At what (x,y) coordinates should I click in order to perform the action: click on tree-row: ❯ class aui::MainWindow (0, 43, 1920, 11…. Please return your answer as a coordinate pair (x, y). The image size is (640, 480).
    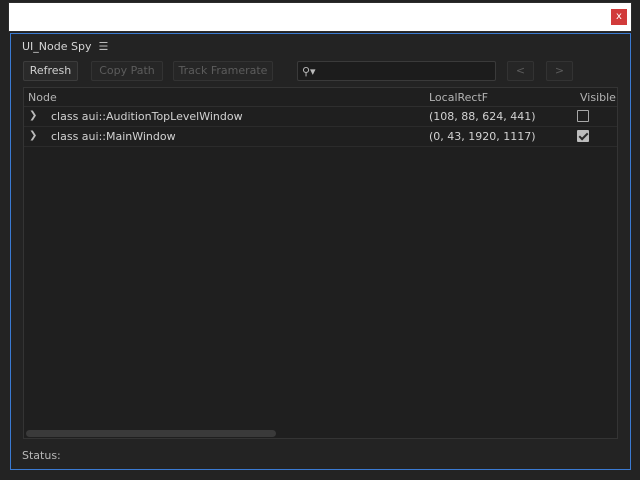
    Looking at the image, I should click on (320, 137).